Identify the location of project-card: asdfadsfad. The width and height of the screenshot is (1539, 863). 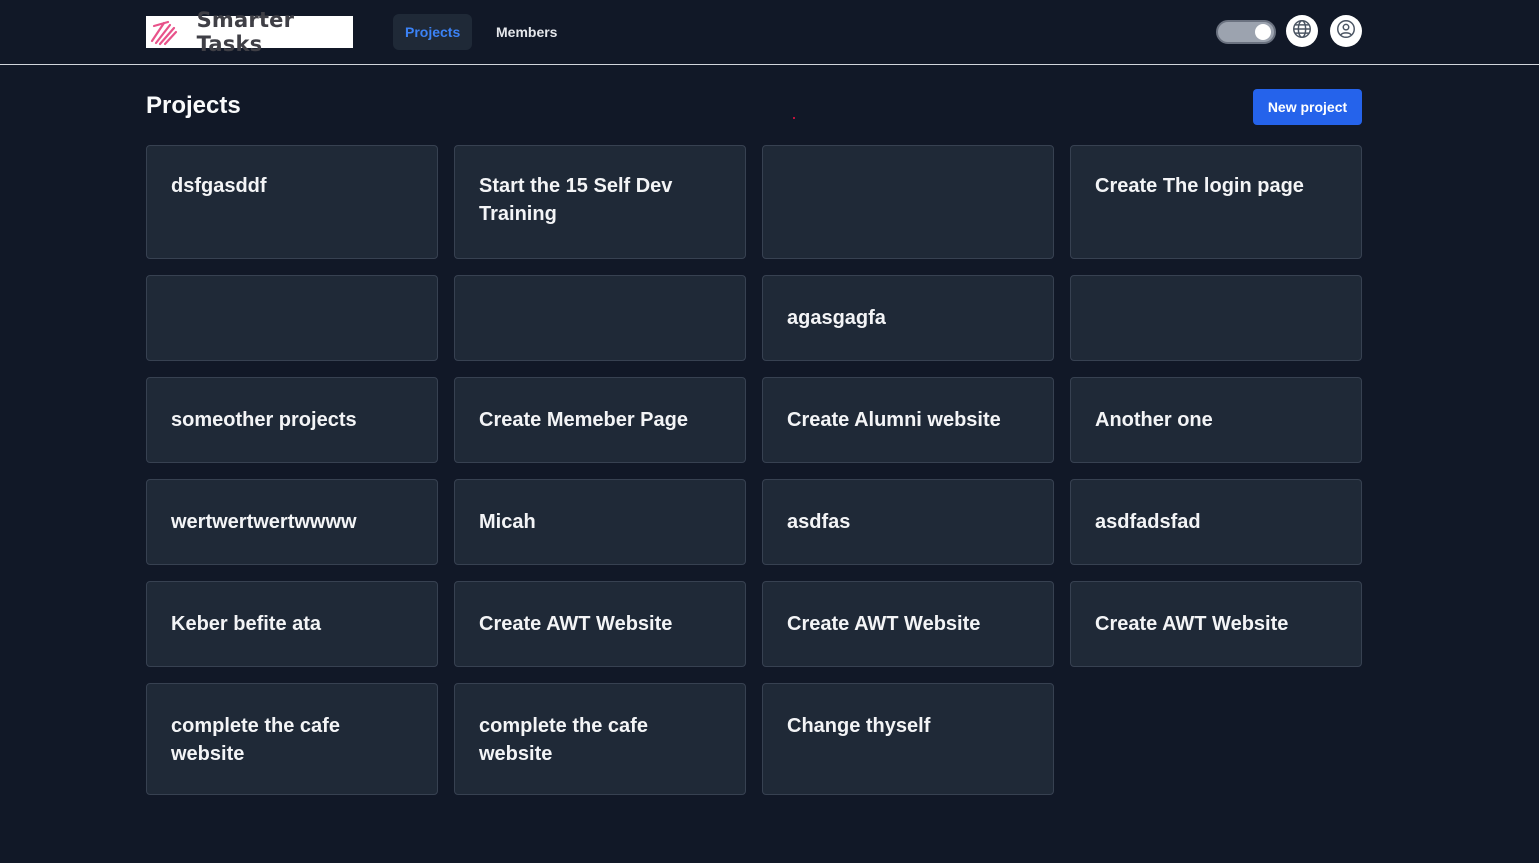
(1216, 522).